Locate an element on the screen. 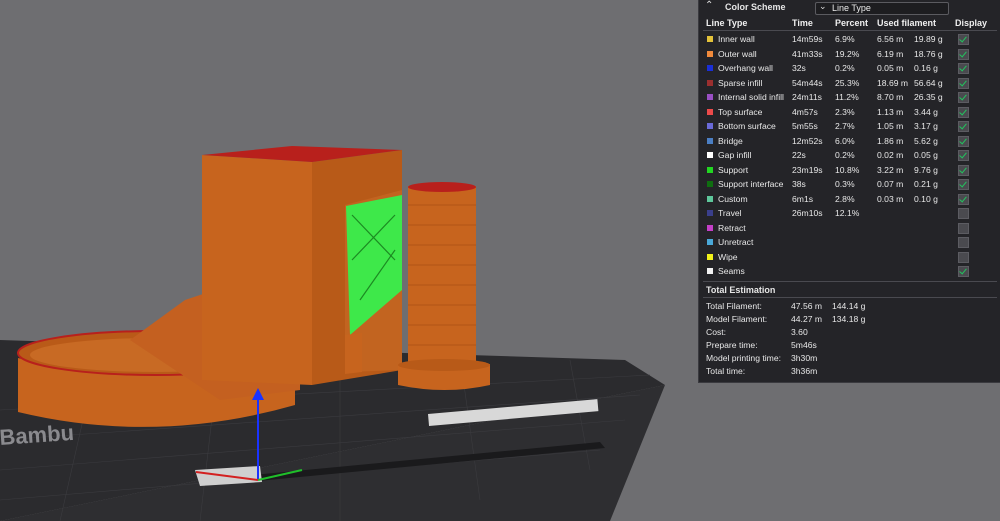 The height and width of the screenshot is (521, 1000). cylinder-base-top is located at coordinates (444, 365).